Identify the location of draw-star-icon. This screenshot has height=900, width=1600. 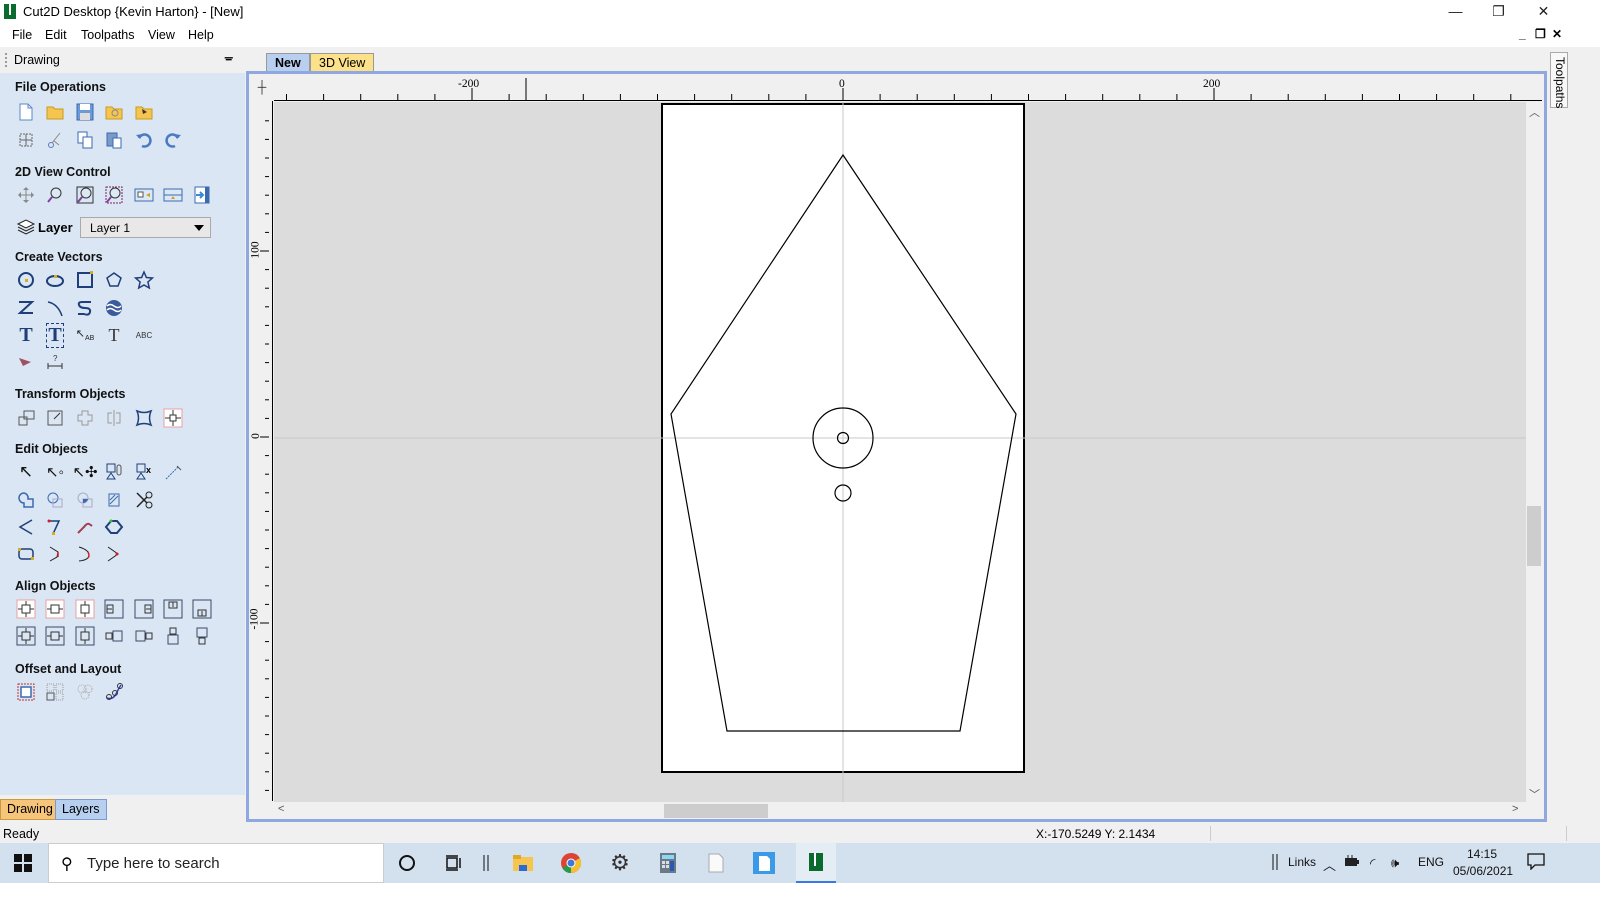
(144, 280).